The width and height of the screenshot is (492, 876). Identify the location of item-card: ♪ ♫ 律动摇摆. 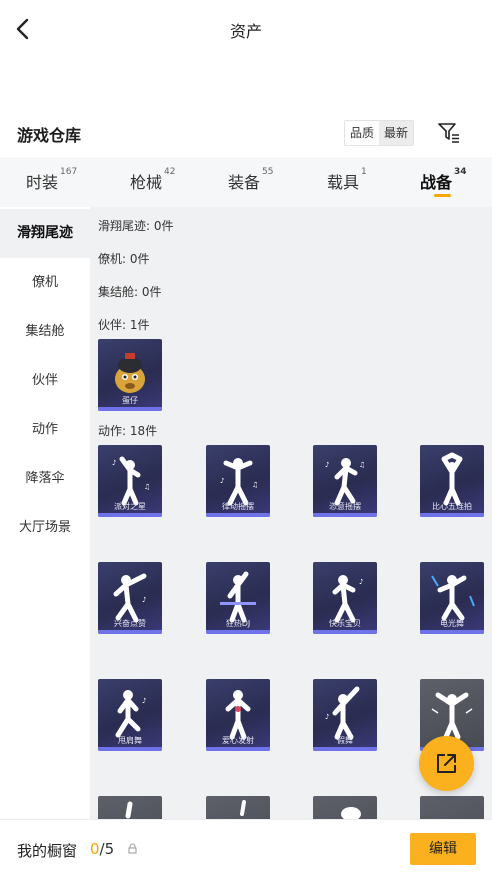
(238, 481).